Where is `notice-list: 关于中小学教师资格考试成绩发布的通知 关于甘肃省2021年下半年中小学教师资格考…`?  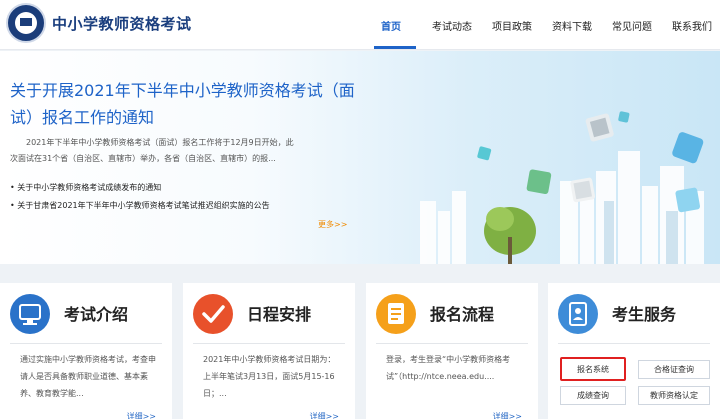 notice-list: 关于中小学教师资格考试成绩发布的通知 关于甘肃省2021年下半年中小学教师资格考… is located at coordinates (180, 197).